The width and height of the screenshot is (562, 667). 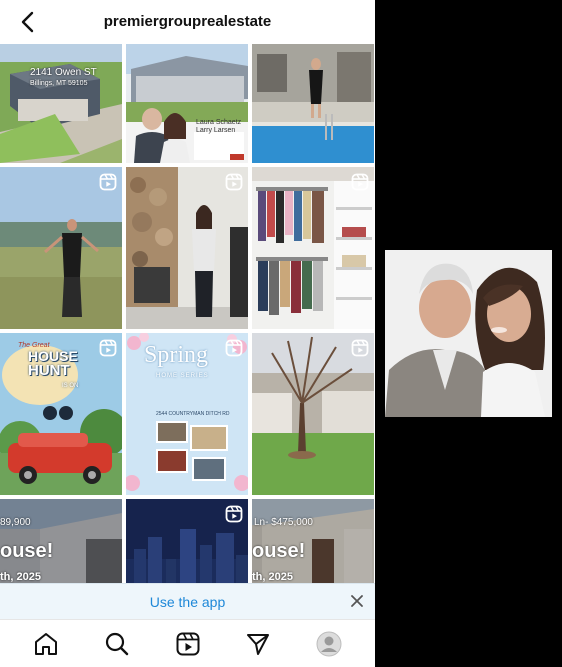 I want to click on pool-agent-photo, so click(x=313, y=103).